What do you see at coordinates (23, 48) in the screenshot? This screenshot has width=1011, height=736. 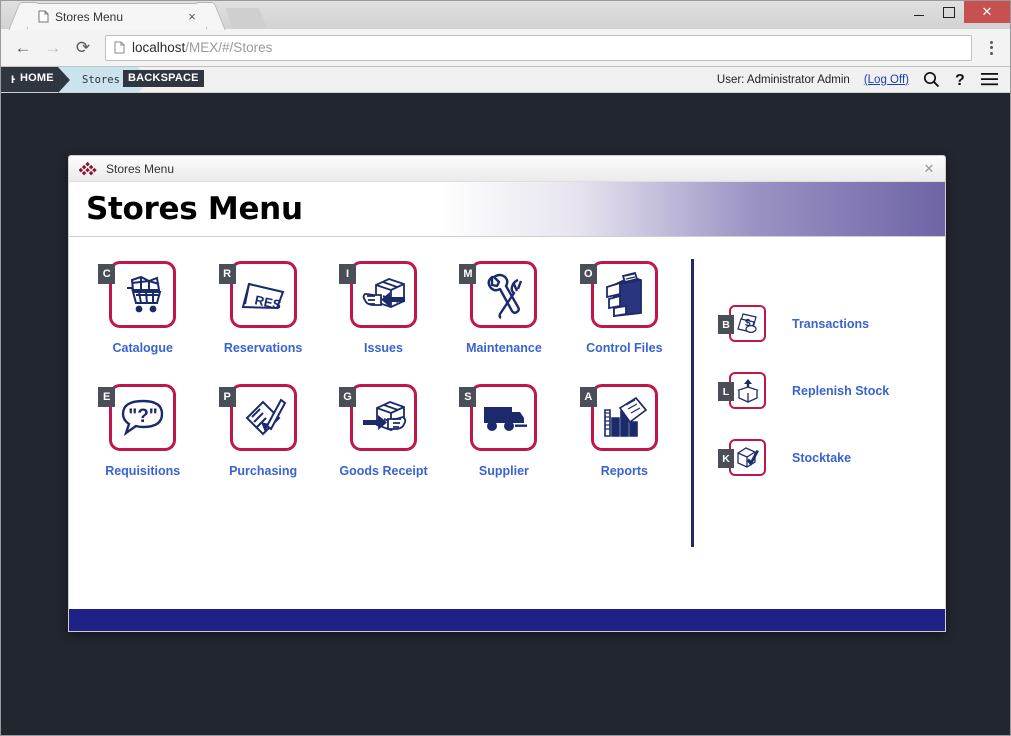 I see `back-icon: ←` at bounding box center [23, 48].